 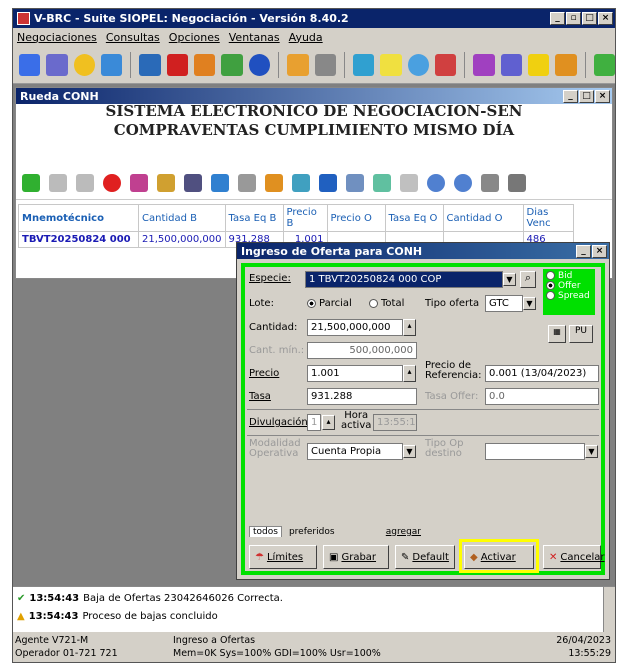 What do you see at coordinates (529, 303) in the screenshot?
I see `tipo-oferta-dropdown-button: ▼` at bounding box center [529, 303].